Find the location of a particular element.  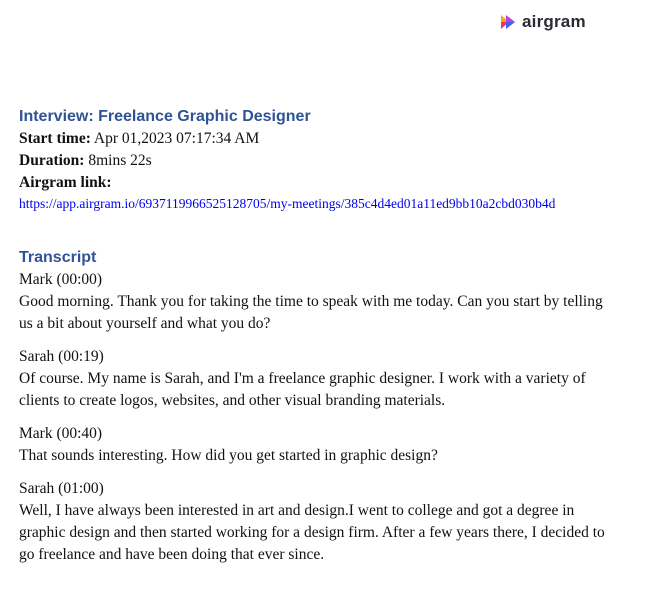

start-time-label: Start time: is located at coordinates (55, 138).